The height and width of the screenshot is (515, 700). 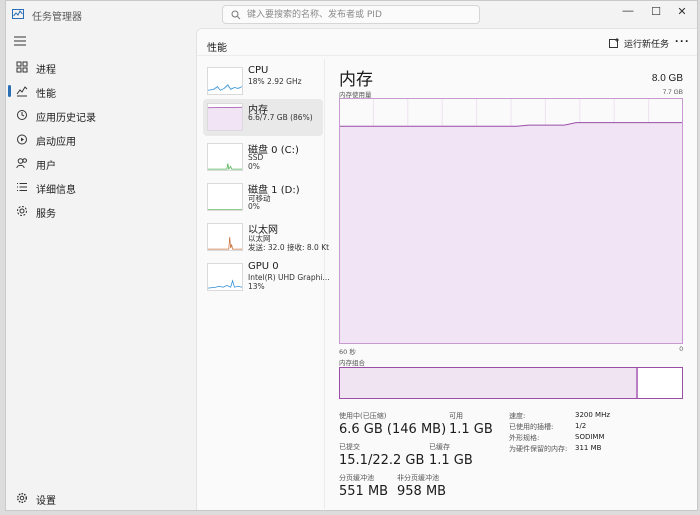 What do you see at coordinates (588, 448) in the screenshot?
I see `spec-value: 311 MB` at bounding box center [588, 448].